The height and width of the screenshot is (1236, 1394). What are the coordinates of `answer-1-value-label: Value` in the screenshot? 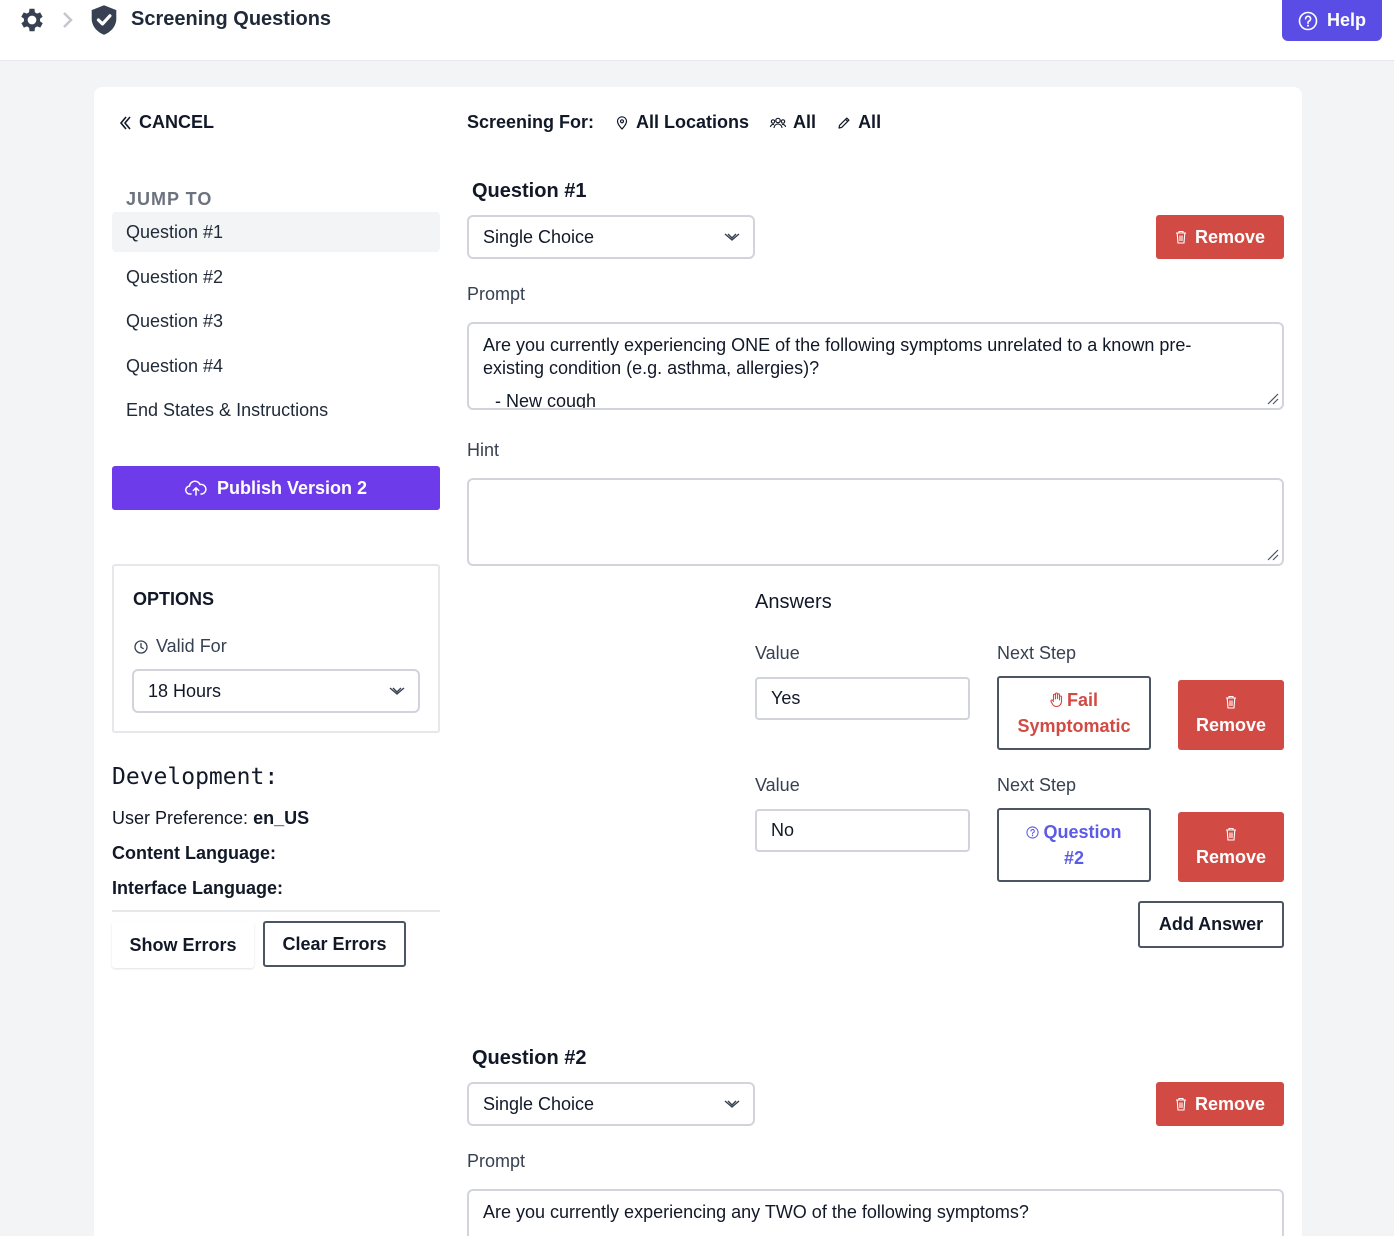 It's located at (777, 653).